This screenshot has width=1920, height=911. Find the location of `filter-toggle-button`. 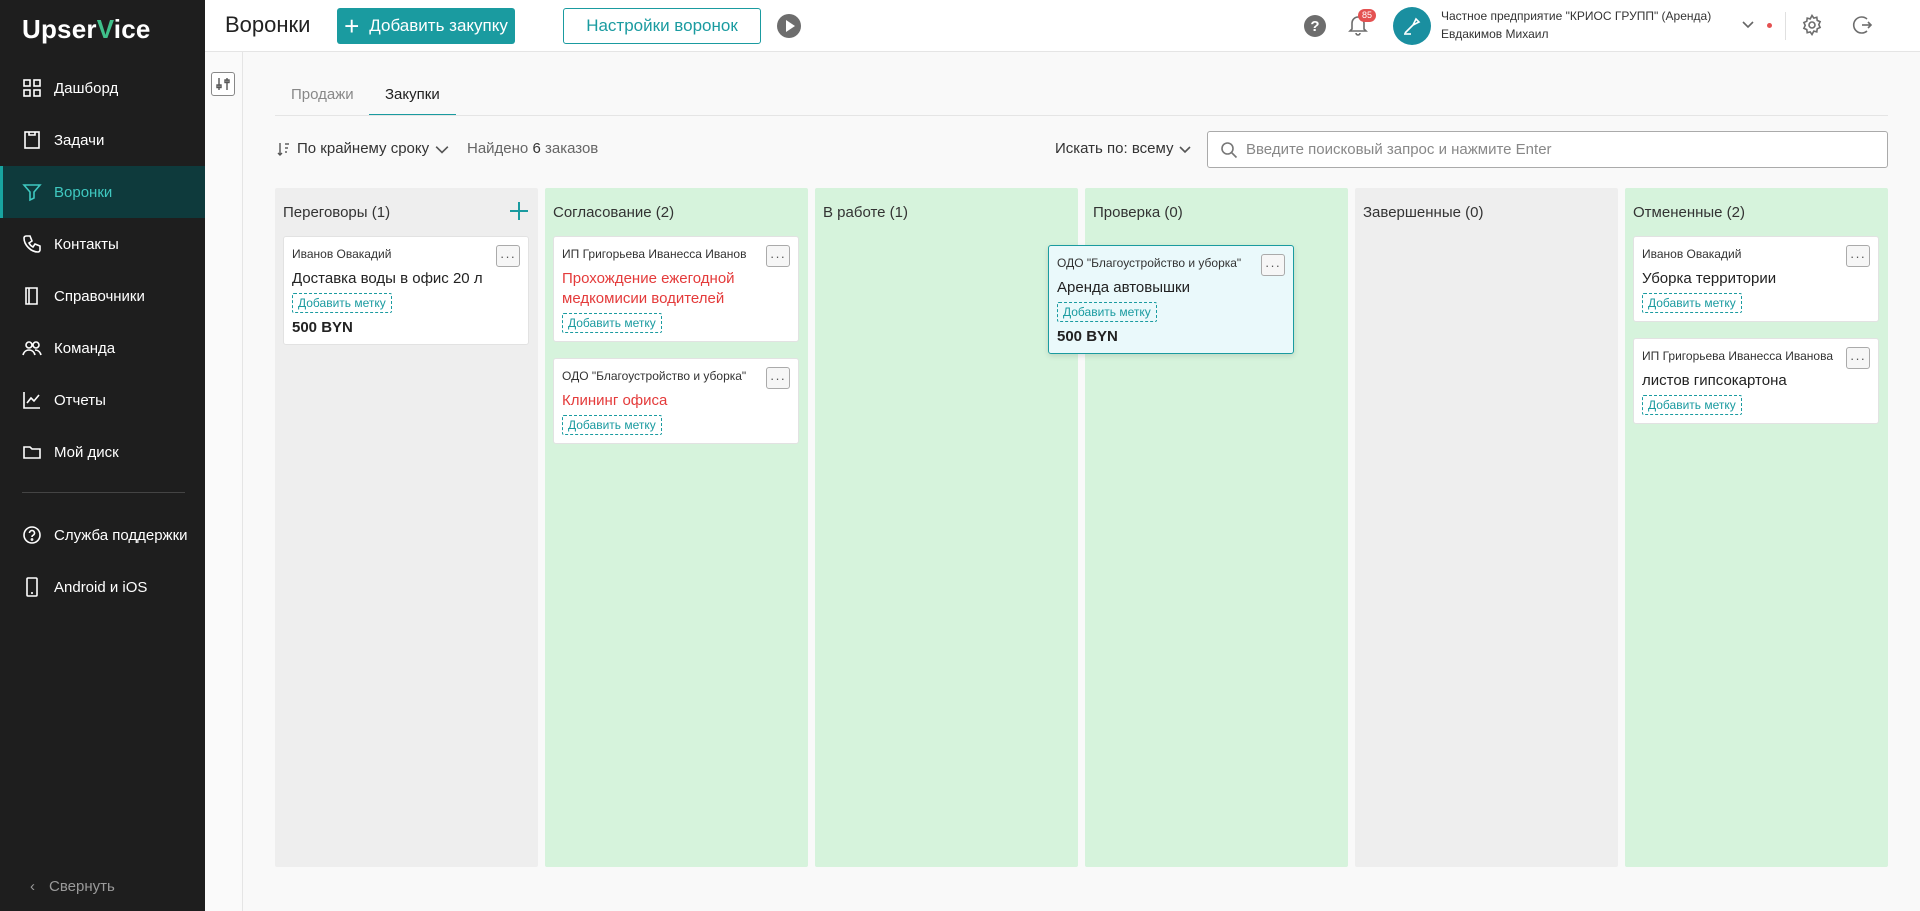

filter-toggle-button is located at coordinates (223, 84).